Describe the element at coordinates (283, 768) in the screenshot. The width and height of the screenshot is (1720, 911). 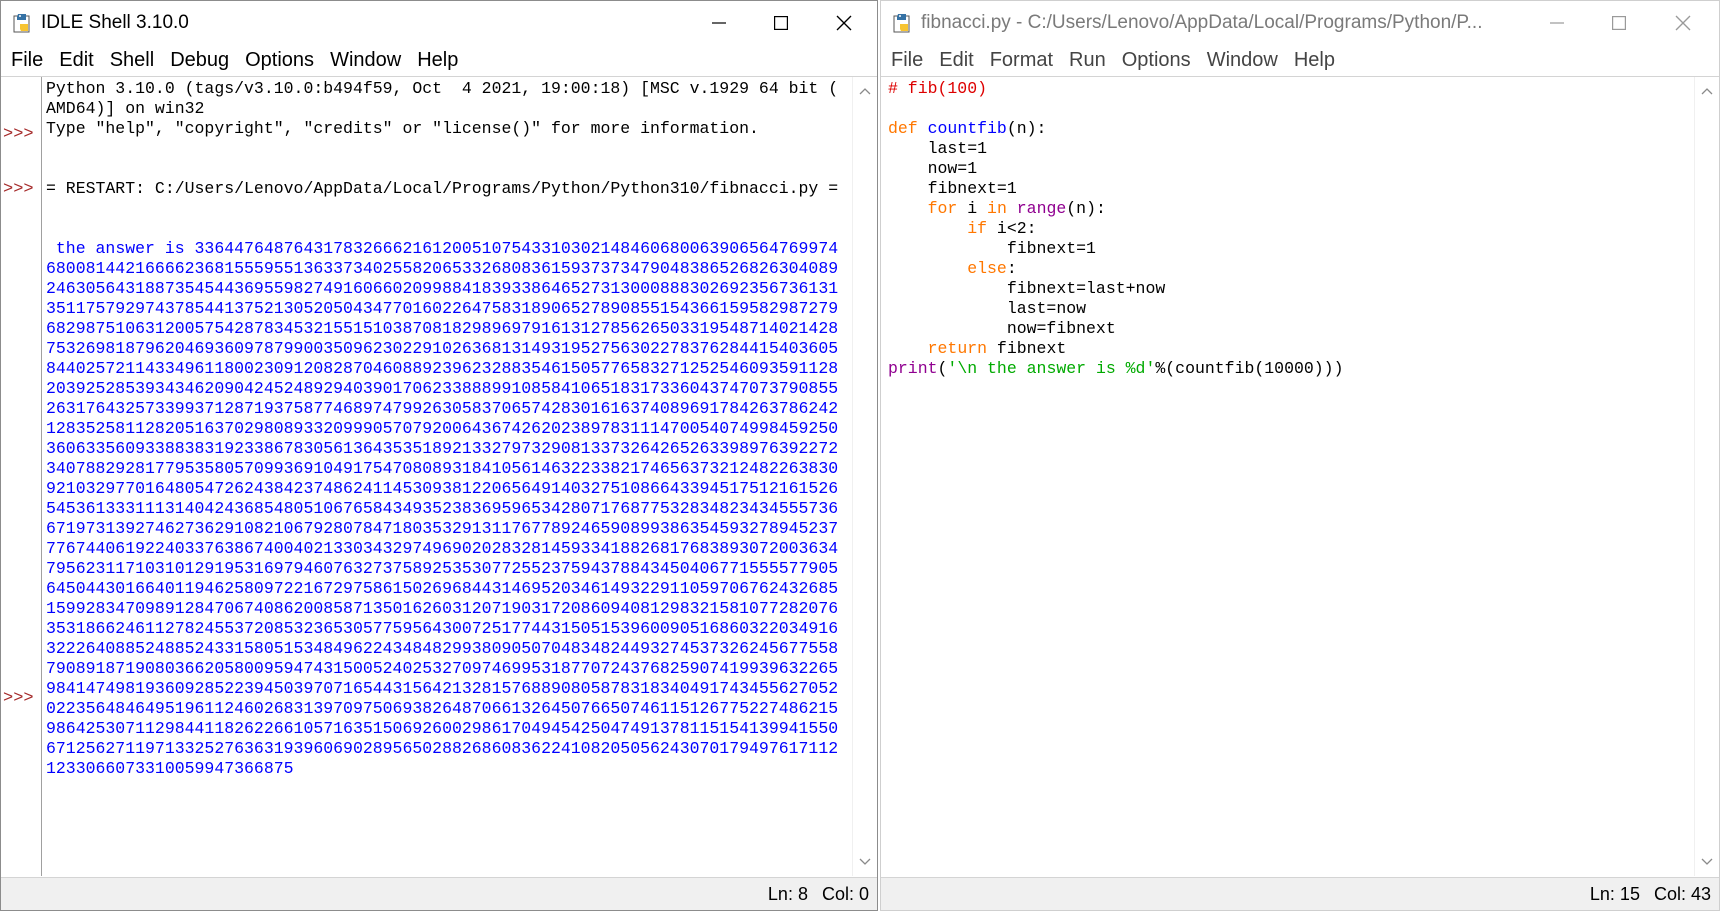
I see `answer-number-tail: 75` at that location.